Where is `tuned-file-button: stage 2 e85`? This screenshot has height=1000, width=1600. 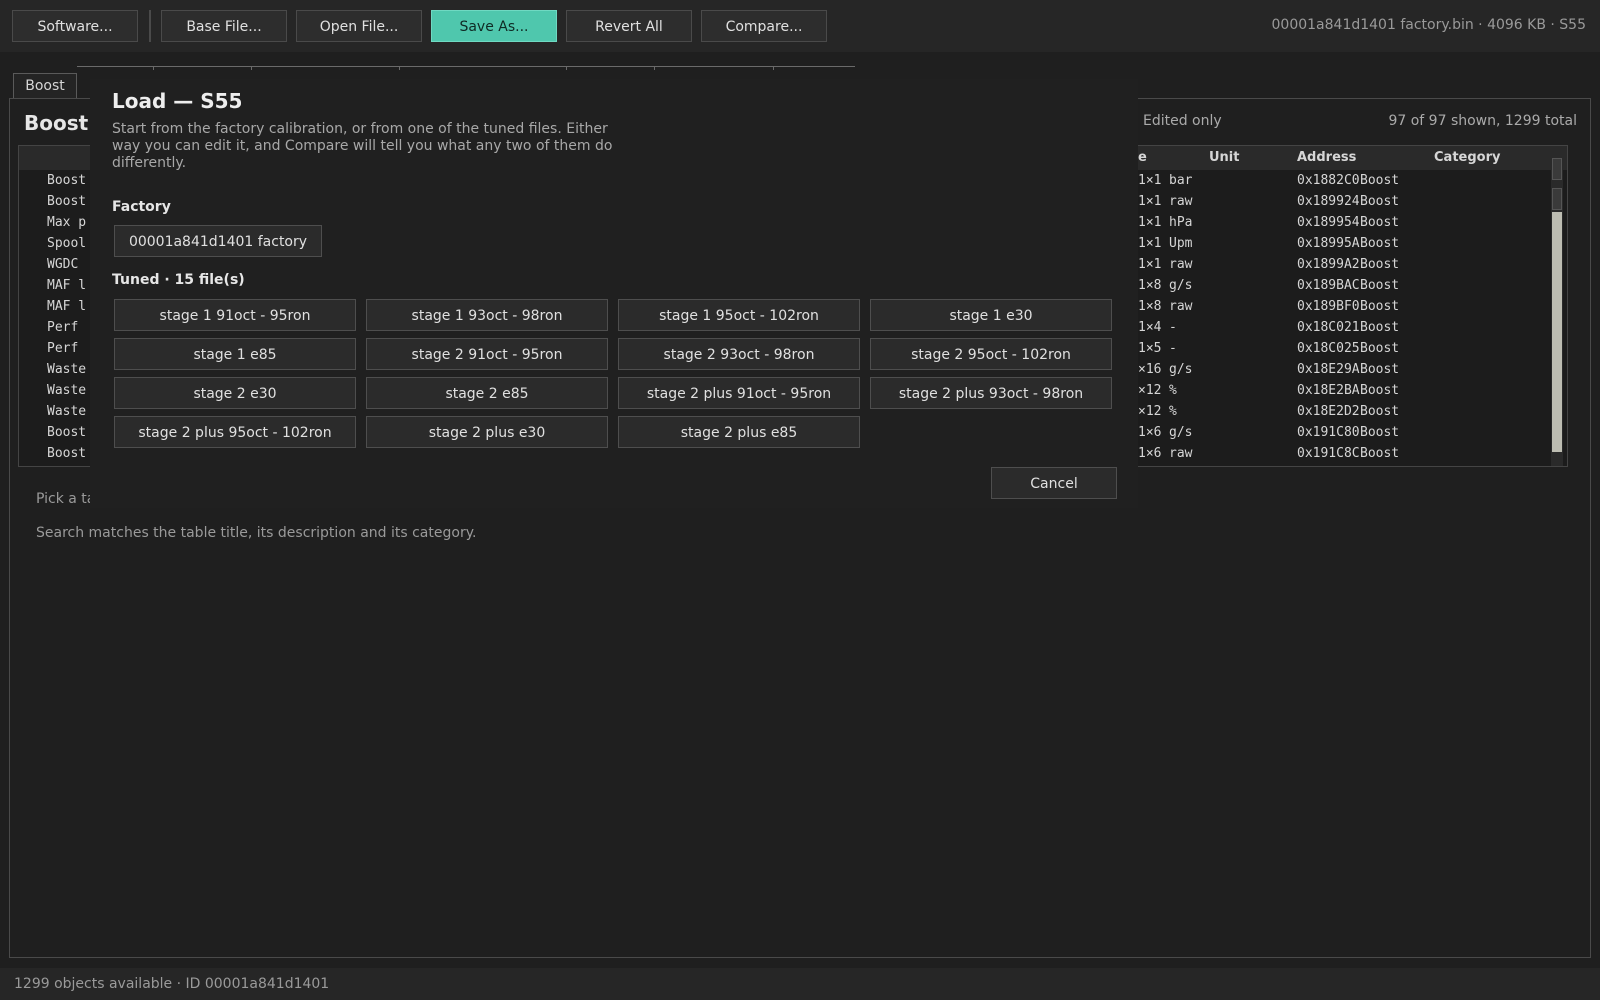
tuned-file-button: stage 2 e85 is located at coordinates (487, 393).